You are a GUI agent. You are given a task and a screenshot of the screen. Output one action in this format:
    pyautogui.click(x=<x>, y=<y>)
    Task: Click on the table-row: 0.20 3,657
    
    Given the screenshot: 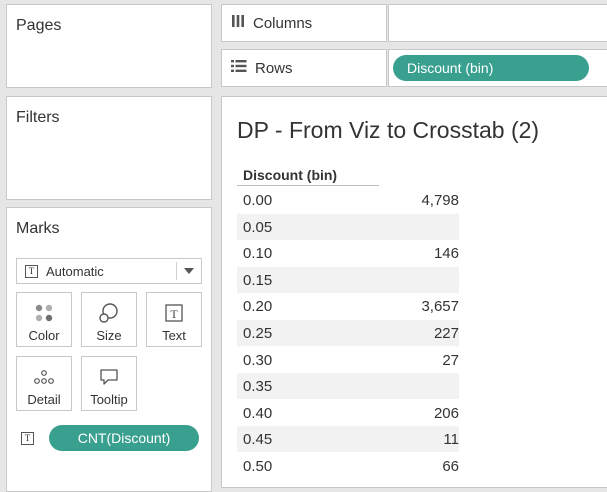 What is the action you would take?
    pyautogui.click(x=348, y=306)
    